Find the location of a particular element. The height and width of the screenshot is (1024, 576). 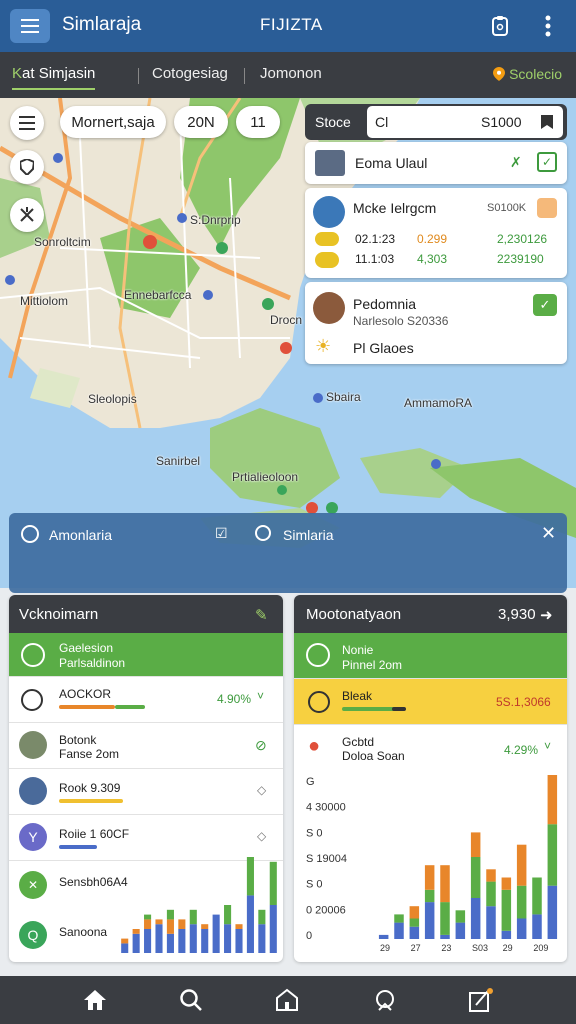

more-options-button is located at coordinates (548, 26).